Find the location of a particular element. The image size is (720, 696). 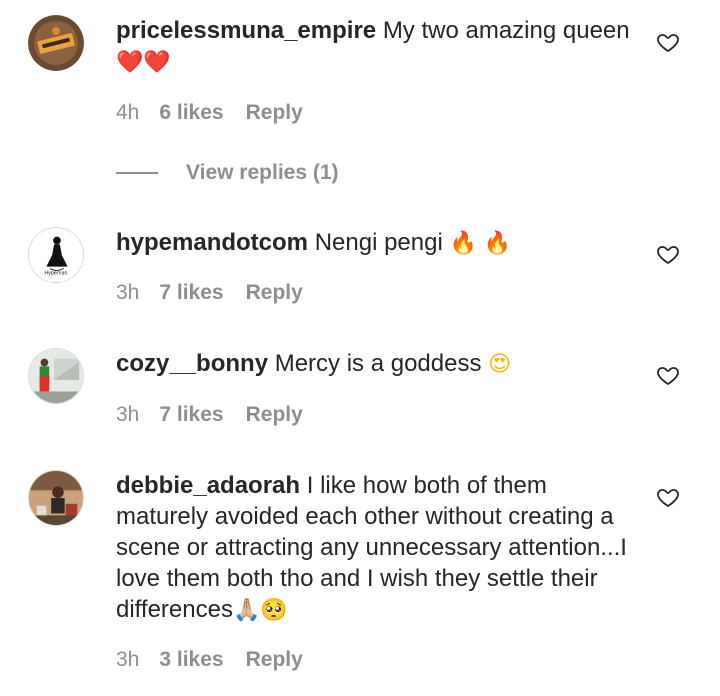

view-replies-button: View replies (1) is located at coordinates (227, 173).